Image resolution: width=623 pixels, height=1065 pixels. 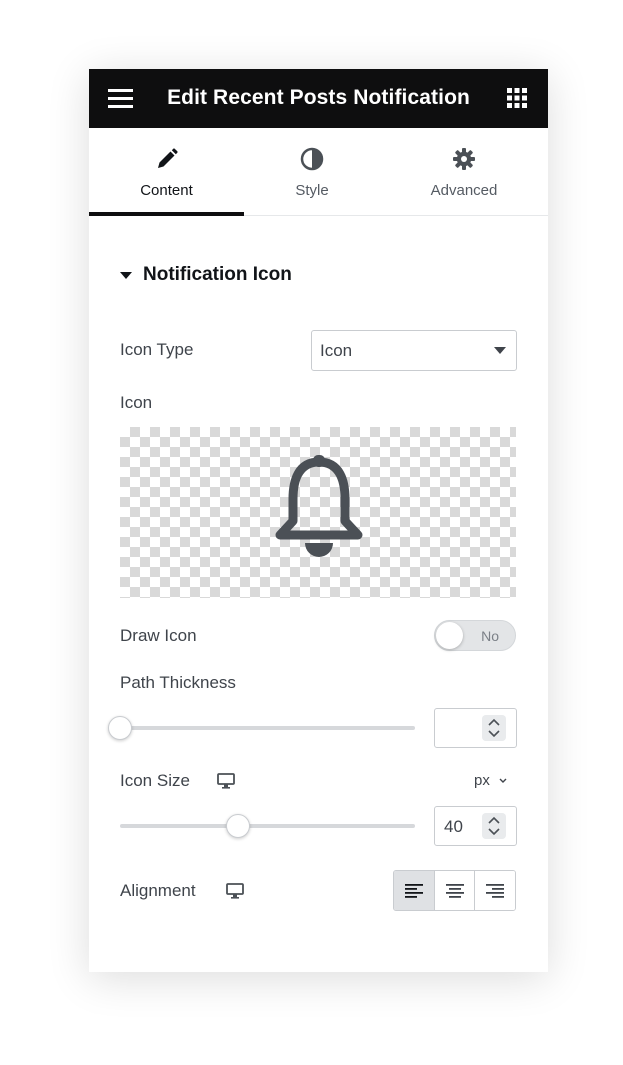 What do you see at coordinates (267, 728) in the screenshot?
I see `path-thickness-slider` at bounding box center [267, 728].